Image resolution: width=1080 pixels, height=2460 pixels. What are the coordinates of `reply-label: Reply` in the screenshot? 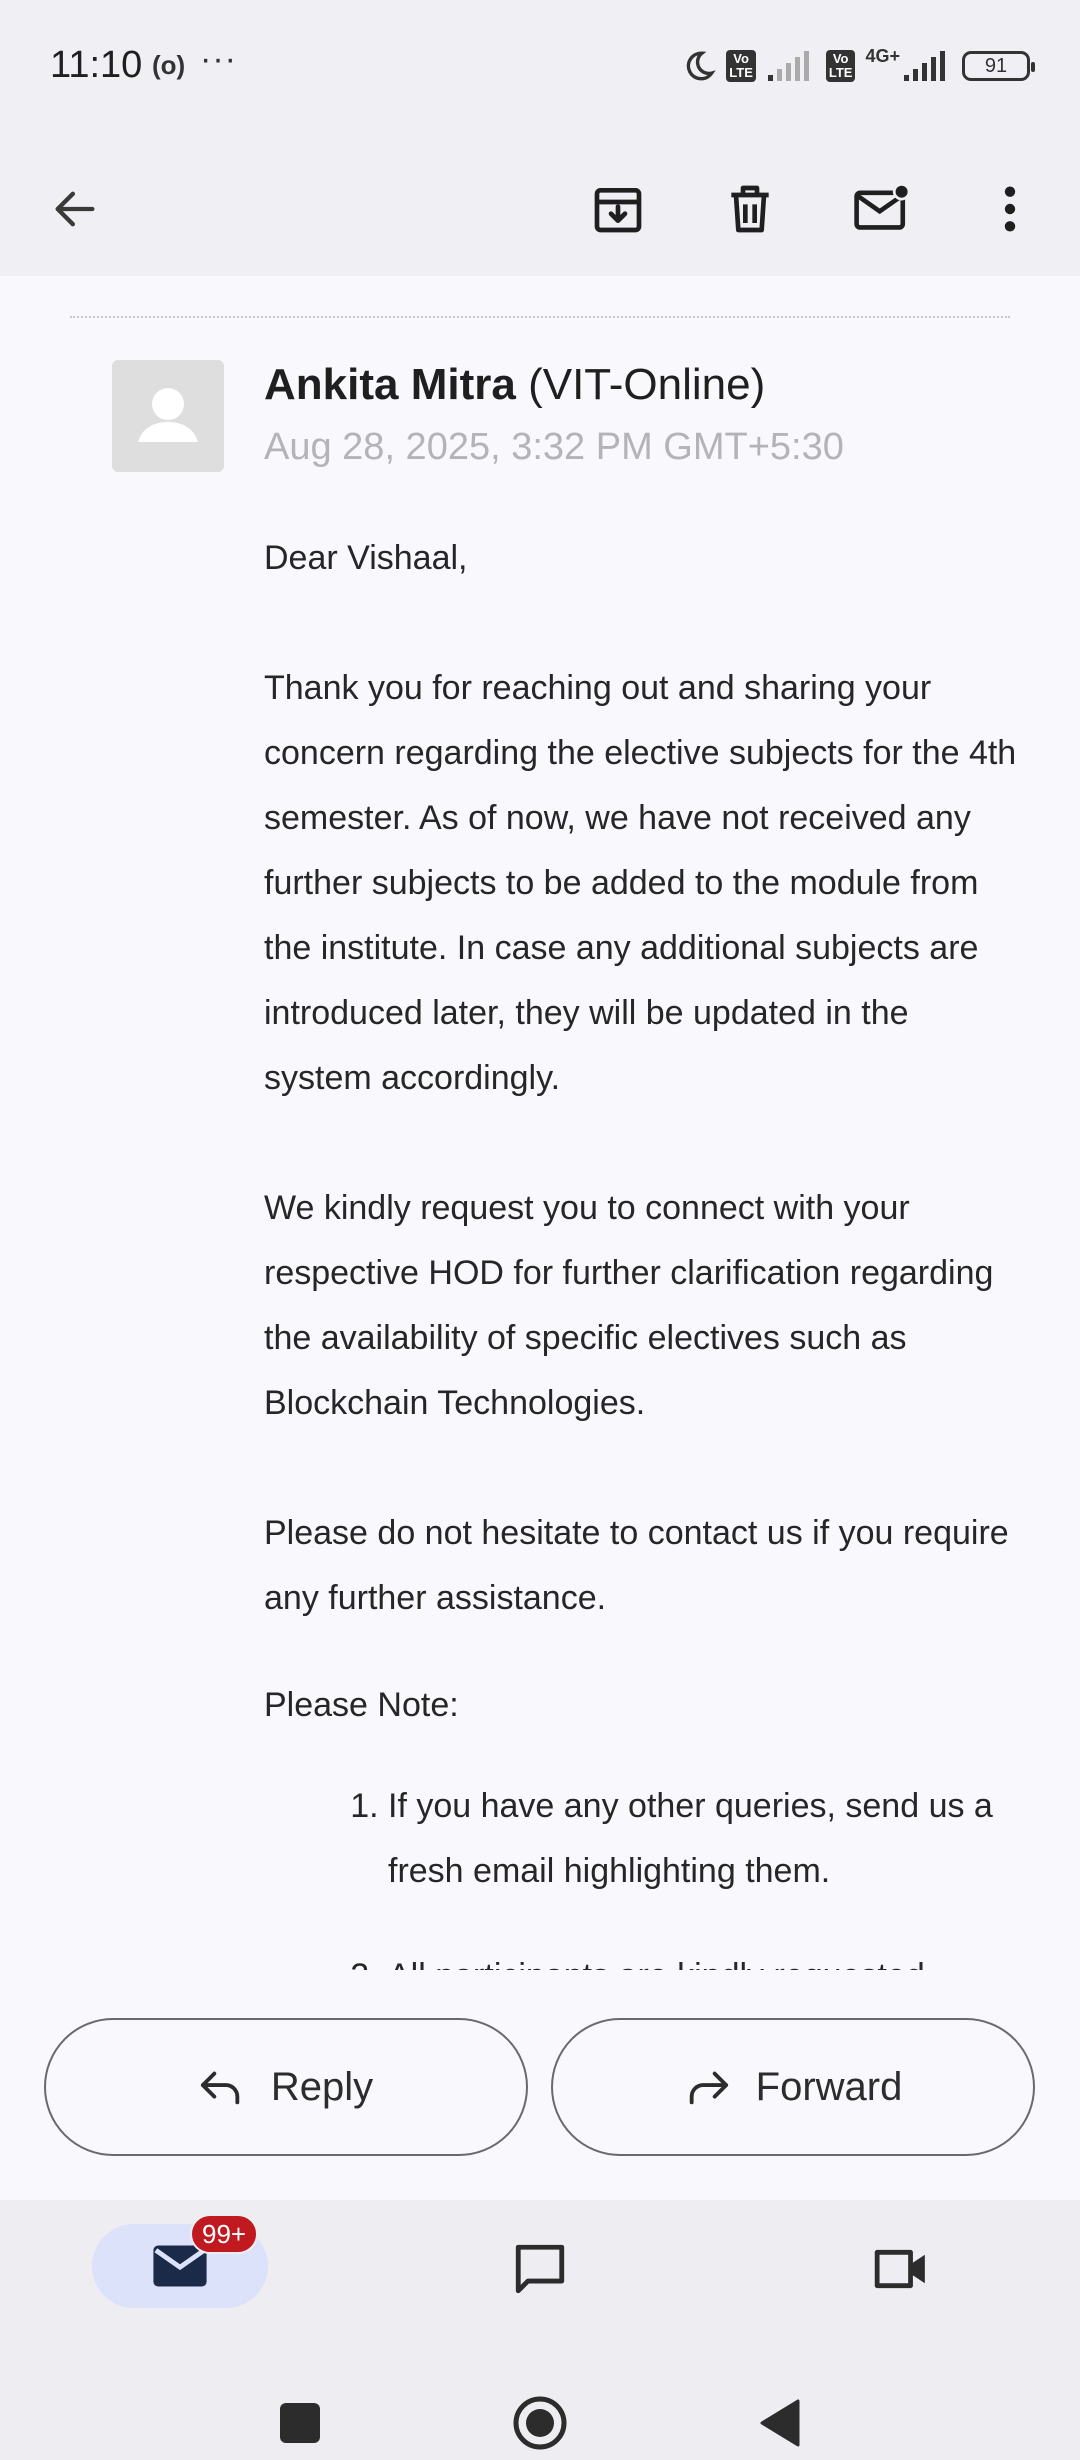 It's located at (322, 2086).